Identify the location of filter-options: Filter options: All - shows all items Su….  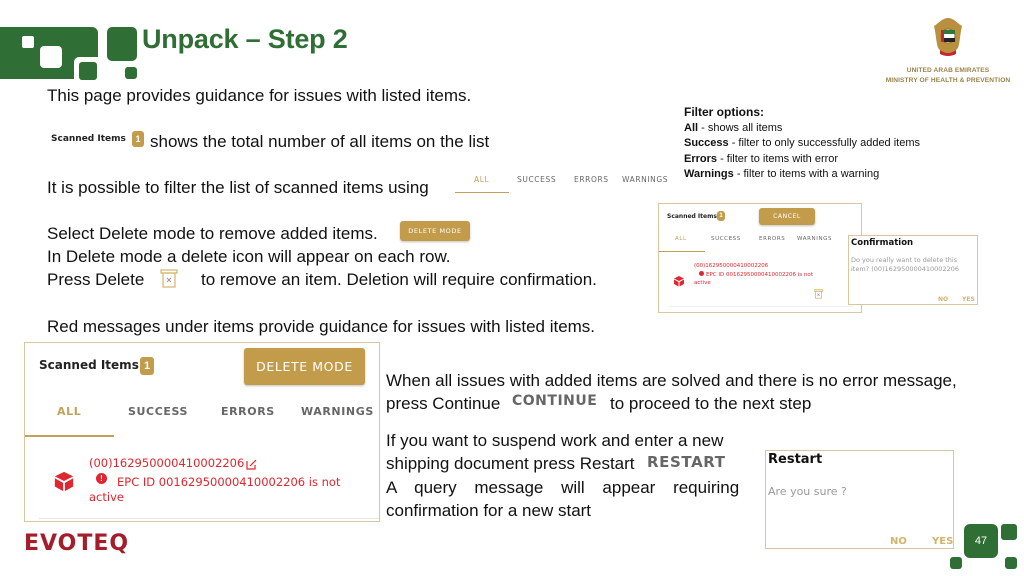
(802, 144).